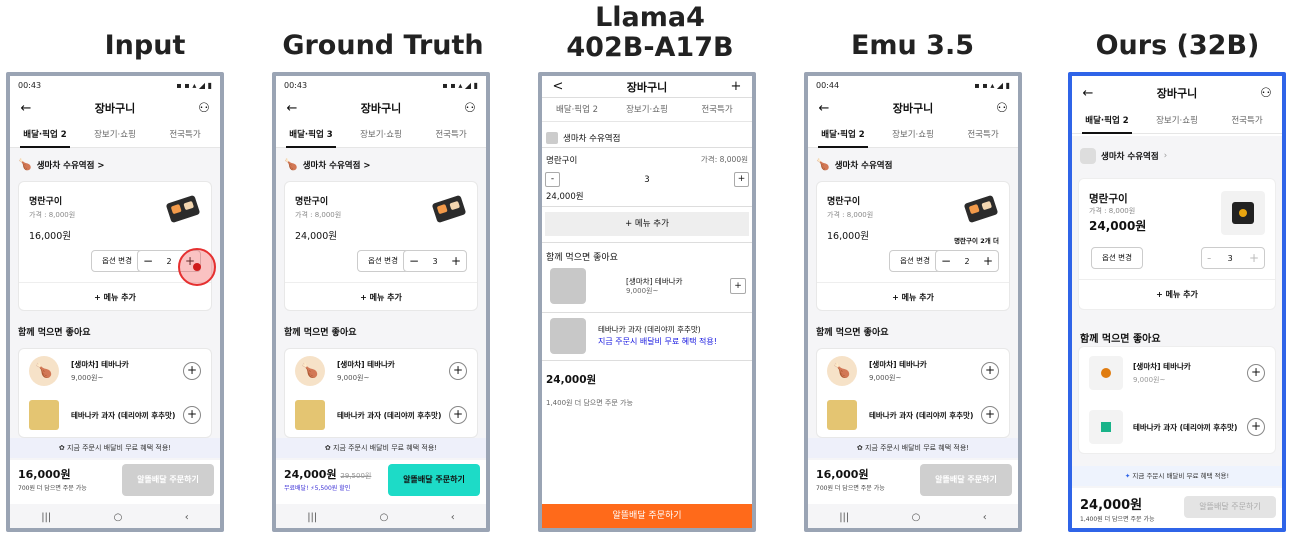 This screenshot has height=533, width=1289. Describe the element at coordinates (1106, 427) in the screenshot. I see `snack-thumbnail` at that location.